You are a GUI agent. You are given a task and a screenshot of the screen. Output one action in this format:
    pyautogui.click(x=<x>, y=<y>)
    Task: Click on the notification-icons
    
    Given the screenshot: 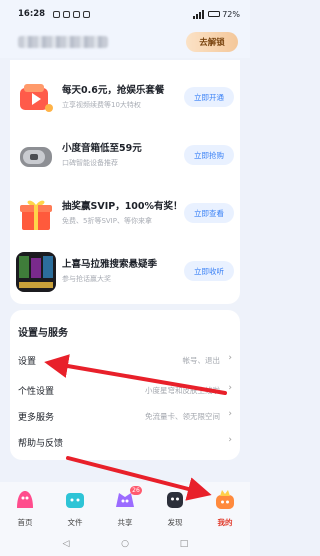 What is the action you would take?
    pyautogui.click(x=72, y=14)
    